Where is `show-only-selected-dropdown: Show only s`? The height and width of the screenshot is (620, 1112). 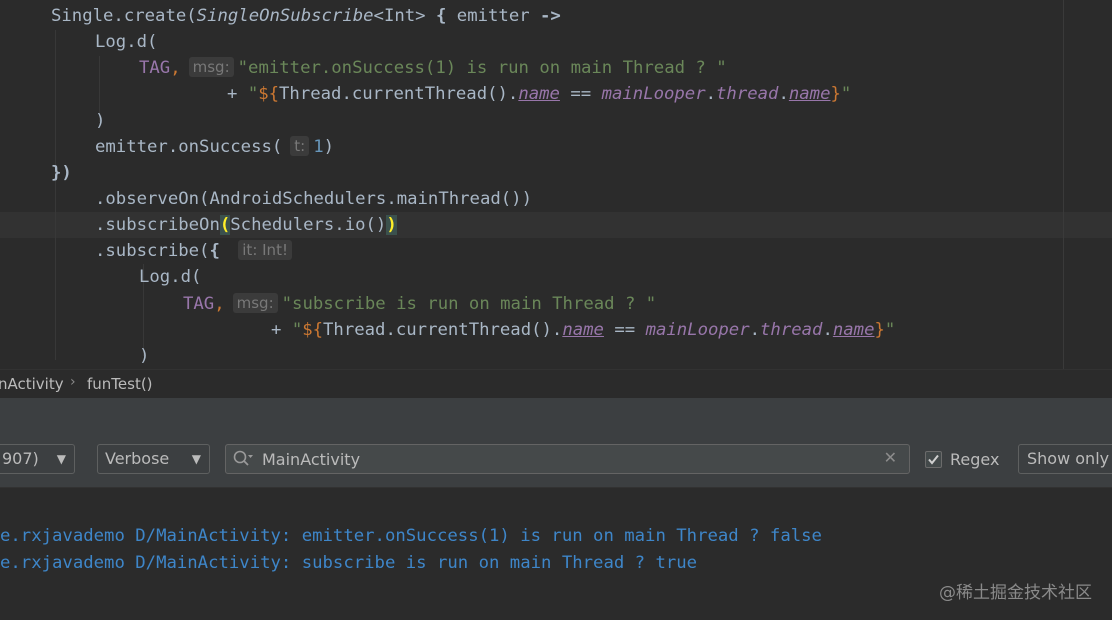 show-only-selected-dropdown: Show only s is located at coordinates (1065, 459).